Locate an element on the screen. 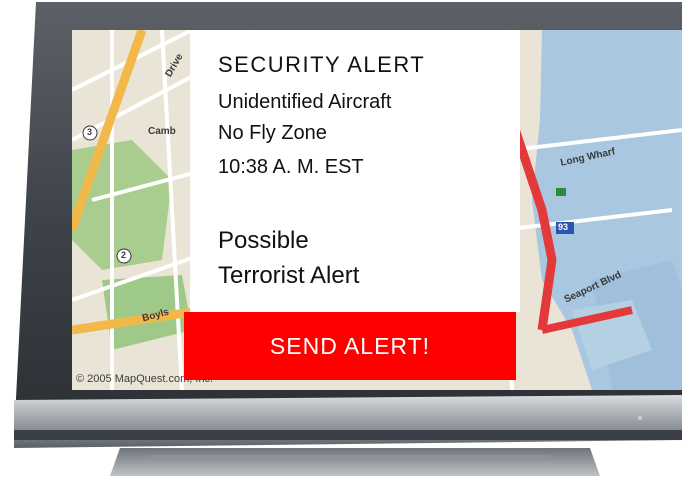 This screenshot has height=488, width=682. route-shield: 2 is located at coordinates (124, 255).